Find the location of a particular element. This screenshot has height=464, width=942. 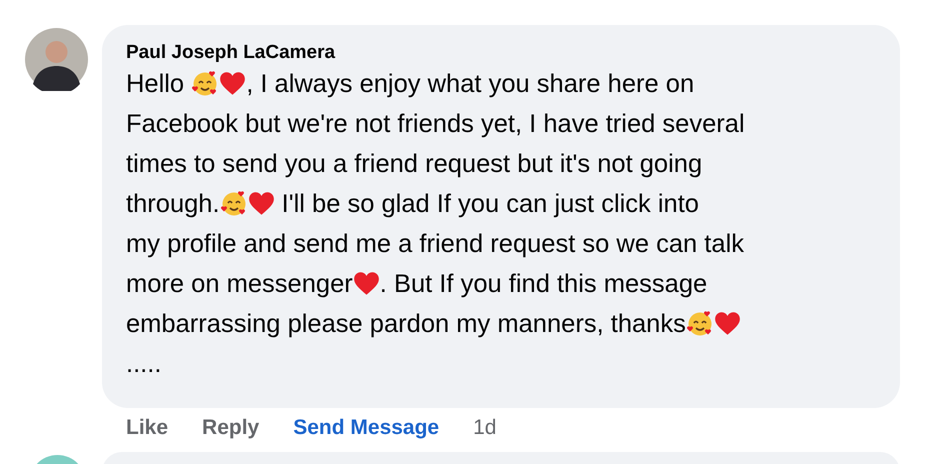

comment-text: , I always enjoy what you share here on is located at coordinates (470, 84).